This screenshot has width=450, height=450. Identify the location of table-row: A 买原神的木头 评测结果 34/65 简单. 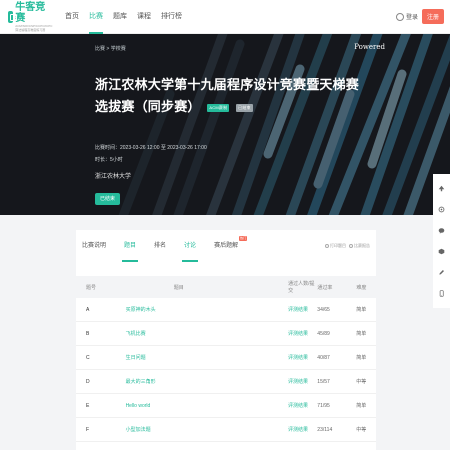
(226, 310).